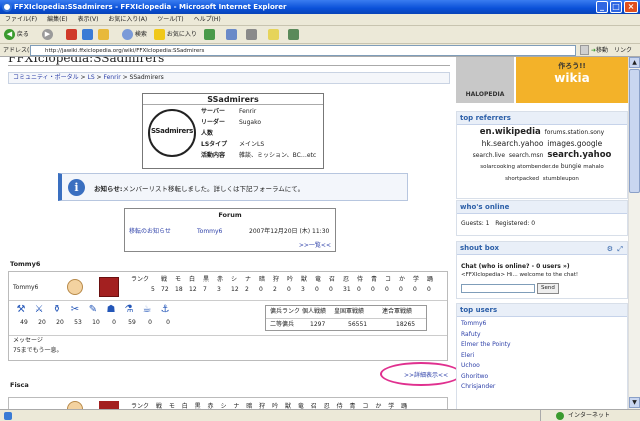  I want to click on back-arrow-icon: ◀, so click(9, 34).